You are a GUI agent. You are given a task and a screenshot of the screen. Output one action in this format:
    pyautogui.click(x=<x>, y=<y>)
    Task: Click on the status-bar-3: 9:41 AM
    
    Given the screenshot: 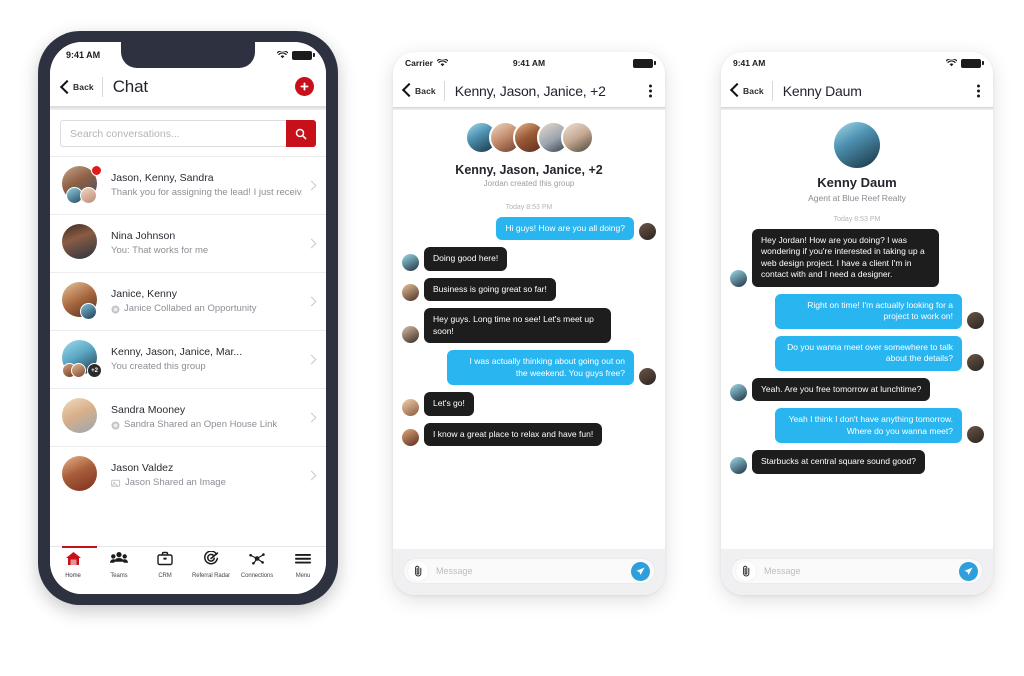 What is the action you would take?
    pyautogui.click(x=857, y=63)
    